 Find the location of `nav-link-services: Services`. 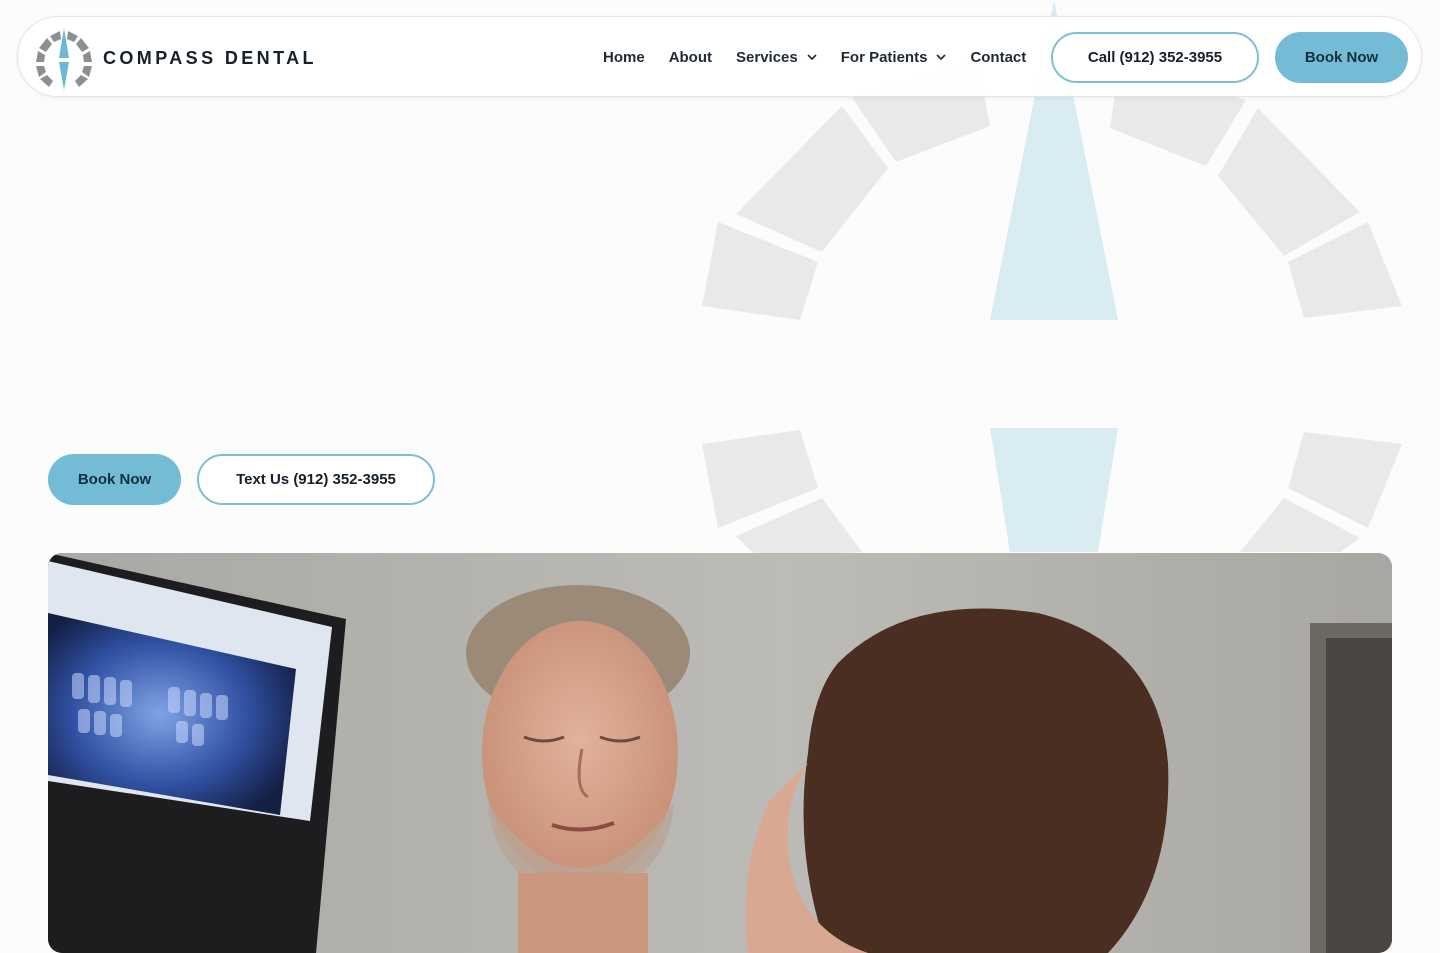

nav-link-services: Services is located at coordinates (776, 57).